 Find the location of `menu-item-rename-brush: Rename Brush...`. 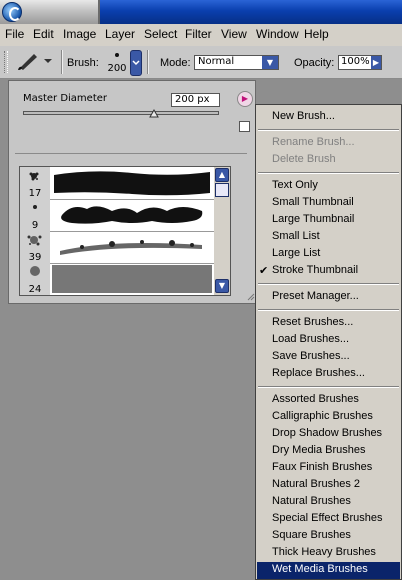

menu-item-rename-brush: Rename Brush... is located at coordinates (313, 142).